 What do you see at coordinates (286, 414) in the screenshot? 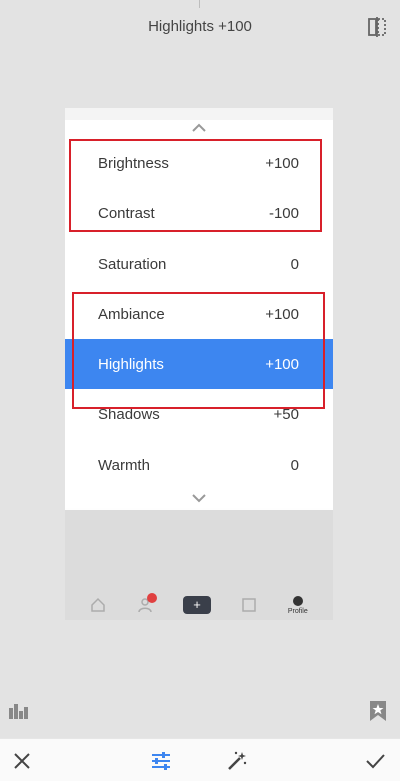
I see `menu-item-value: +50` at bounding box center [286, 414].